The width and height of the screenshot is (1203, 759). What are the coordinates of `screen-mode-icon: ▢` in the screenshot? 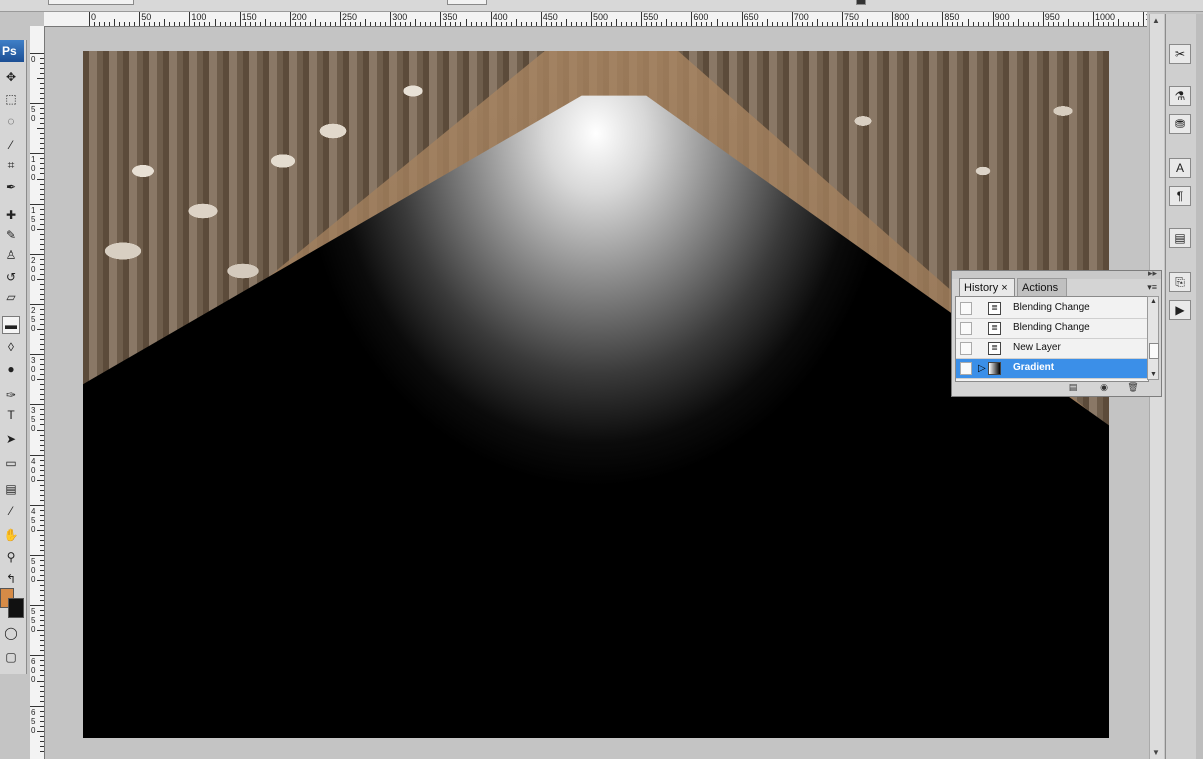 It's located at (11, 657).